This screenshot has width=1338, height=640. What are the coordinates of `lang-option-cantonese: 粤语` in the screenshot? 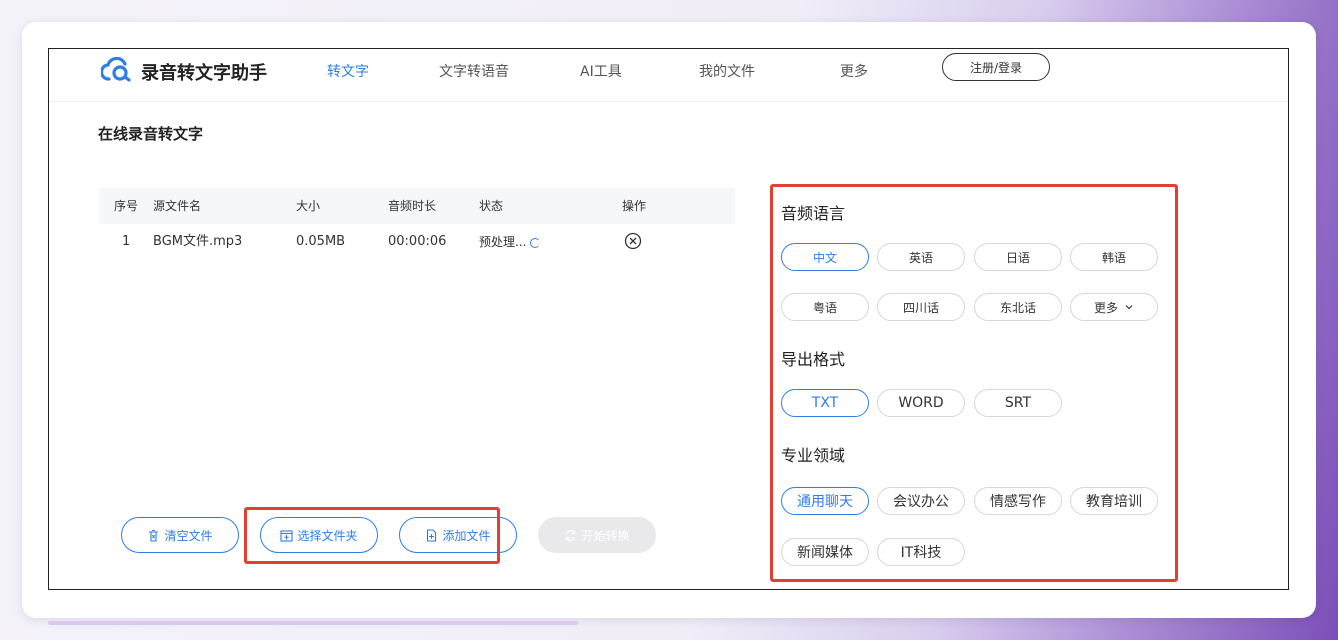 It's located at (825, 307).